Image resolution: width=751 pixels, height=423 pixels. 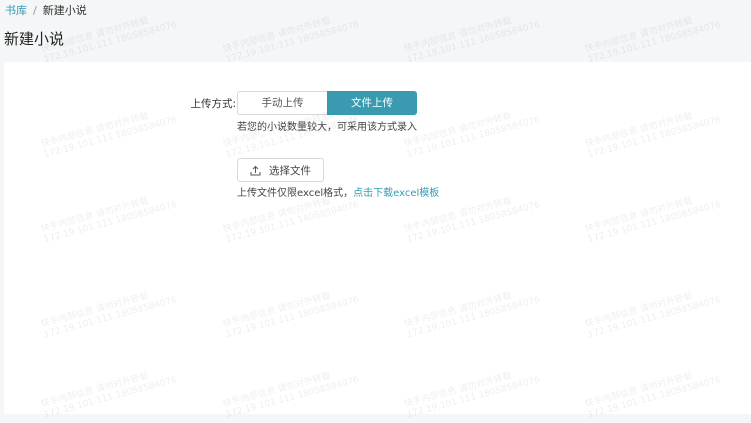 I want to click on file-format-hint: 上传文件仅限excel格式，点击下载excel模板, so click(x=338, y=194).